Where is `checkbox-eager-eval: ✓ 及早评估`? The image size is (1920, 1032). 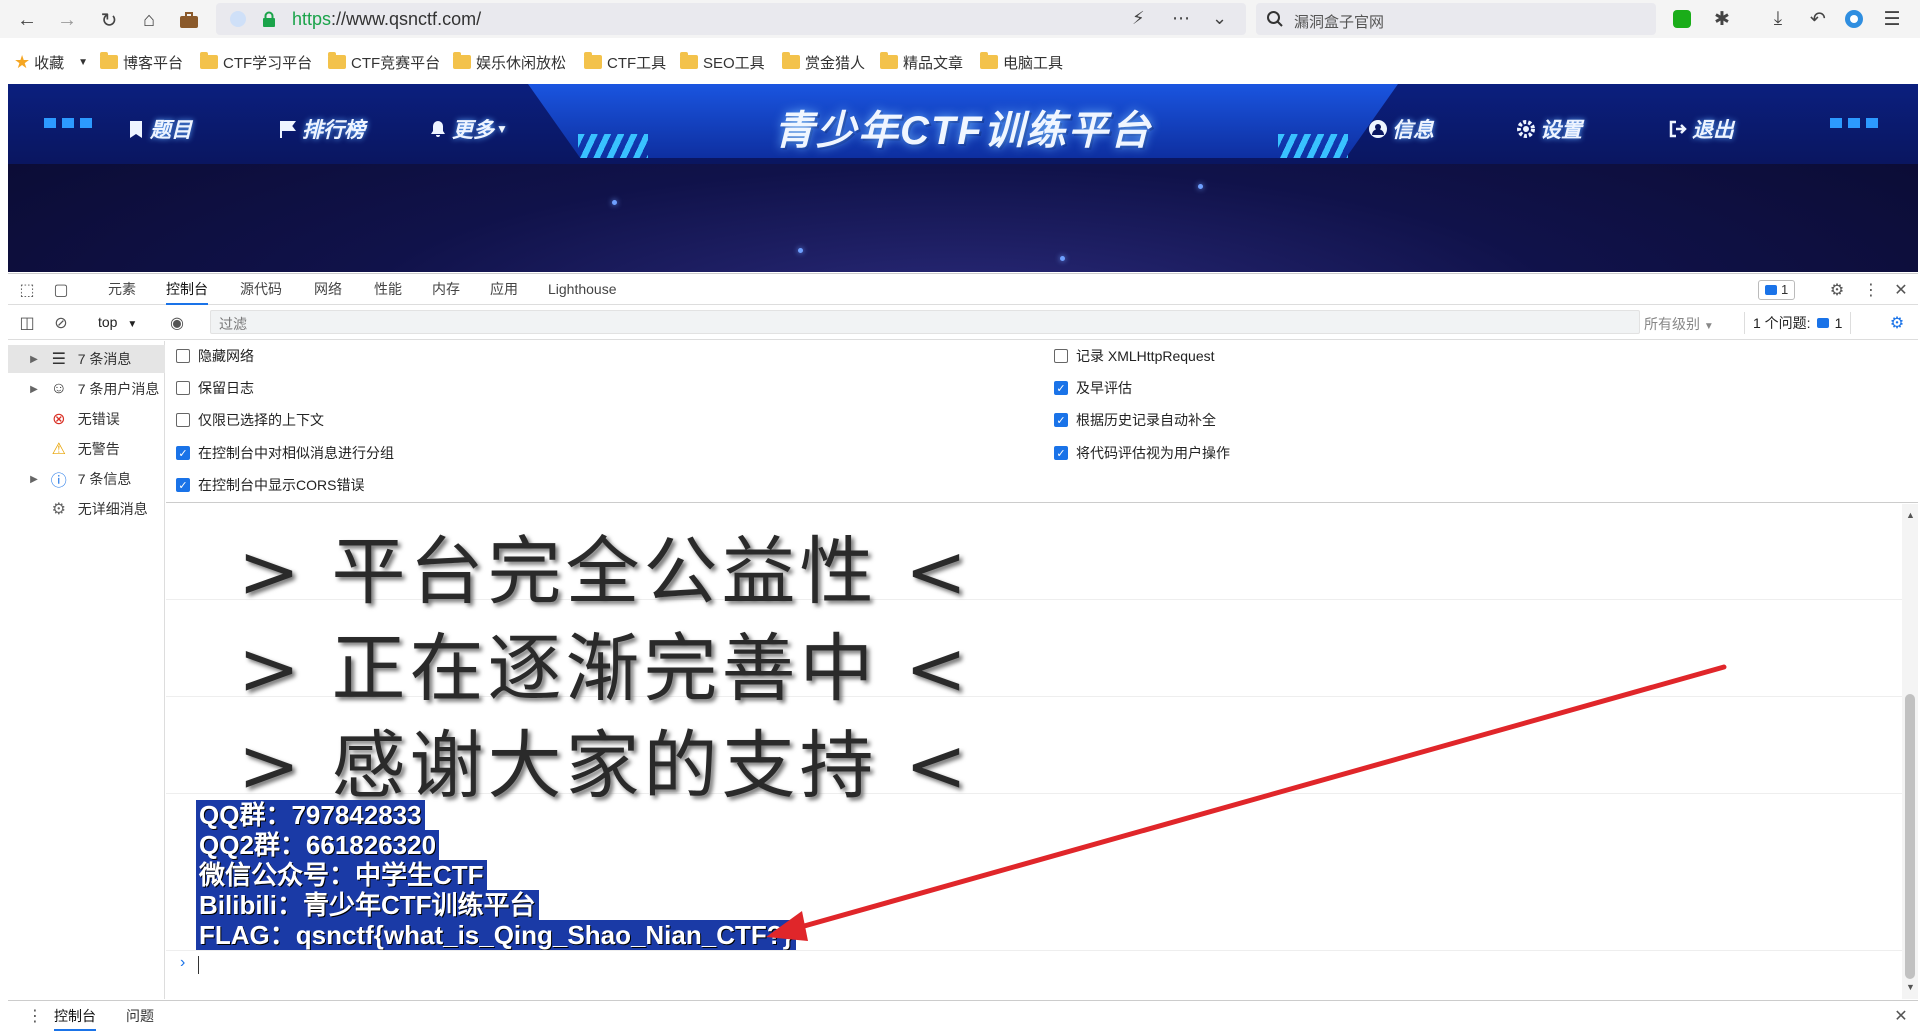
checkbox-eager-eval: ✓ 及早评估 is located at coordinates (1093, 388).